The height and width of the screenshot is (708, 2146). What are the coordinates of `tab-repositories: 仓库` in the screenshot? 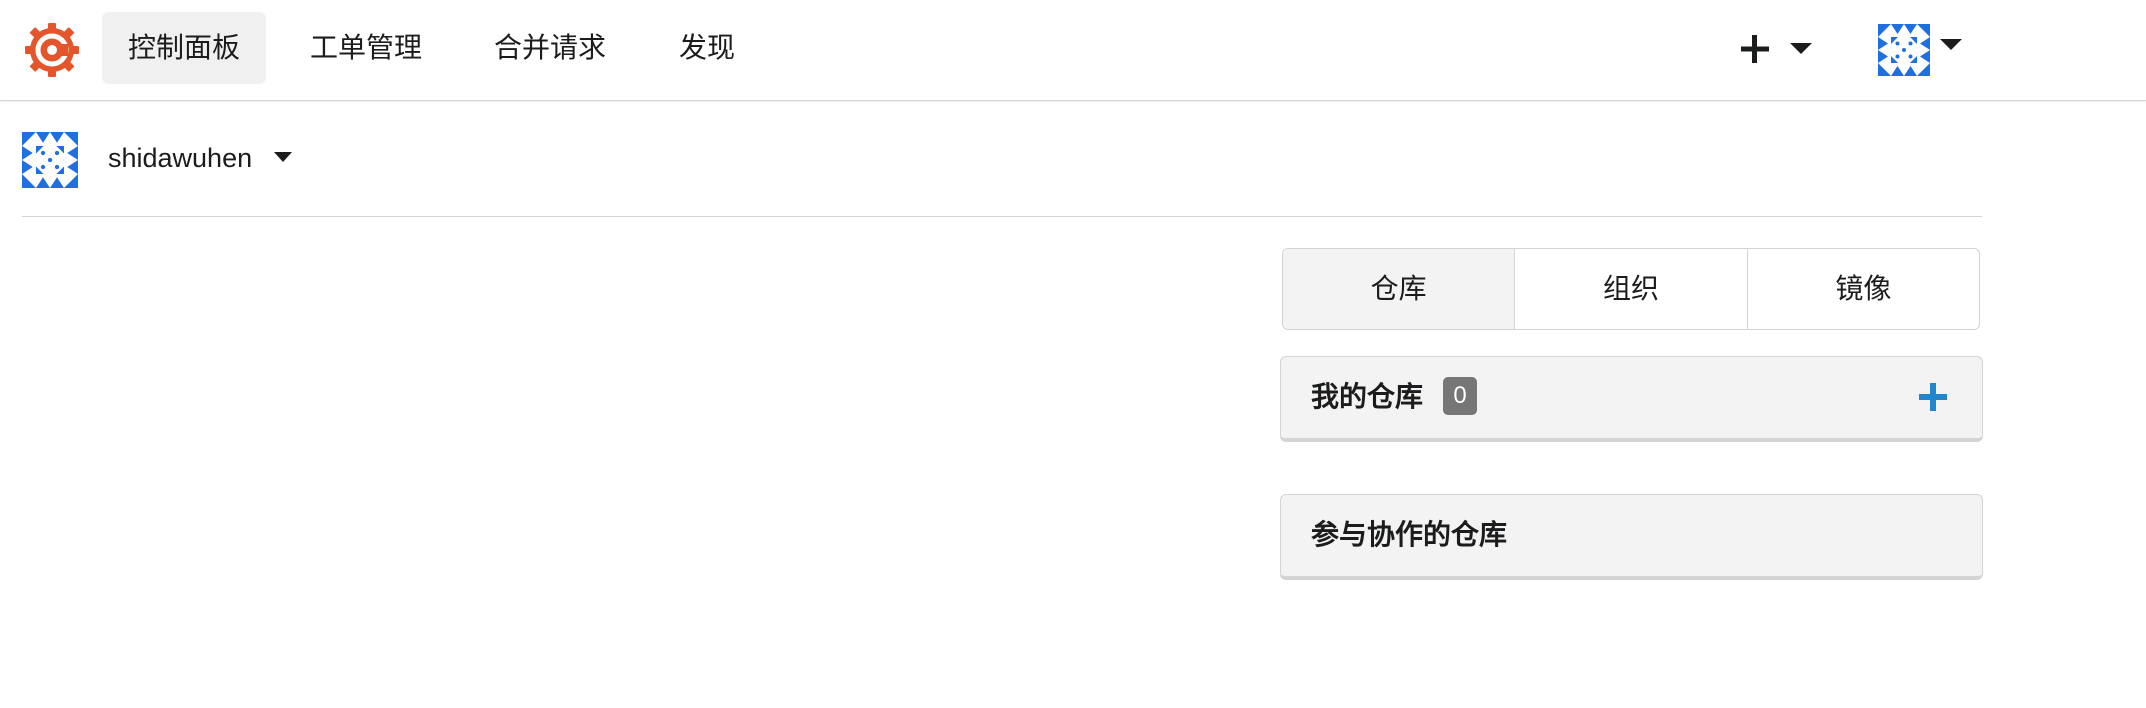 It's located at (1399, 289).